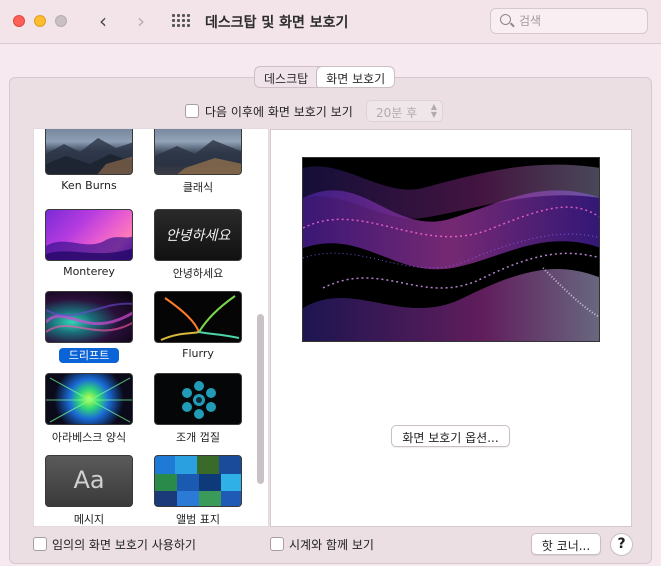 The width and height of the screenshot is (661, 566). What do you see at coordinates (198, 481) in the screenshot?
I see `album-artwork-thumbnail` at bounding box center [198, 481].